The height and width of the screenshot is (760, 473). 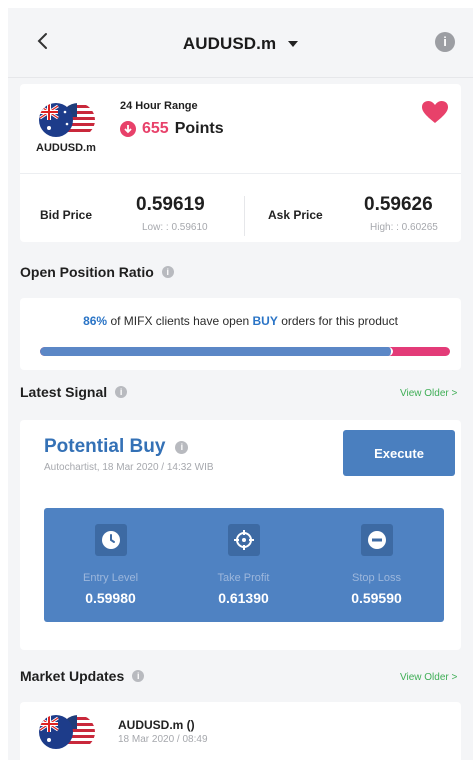 What do you see at coordinates (216, 351) in the screenshot?
I see `buy-ratio-fill` at bounding box center [216, 351].